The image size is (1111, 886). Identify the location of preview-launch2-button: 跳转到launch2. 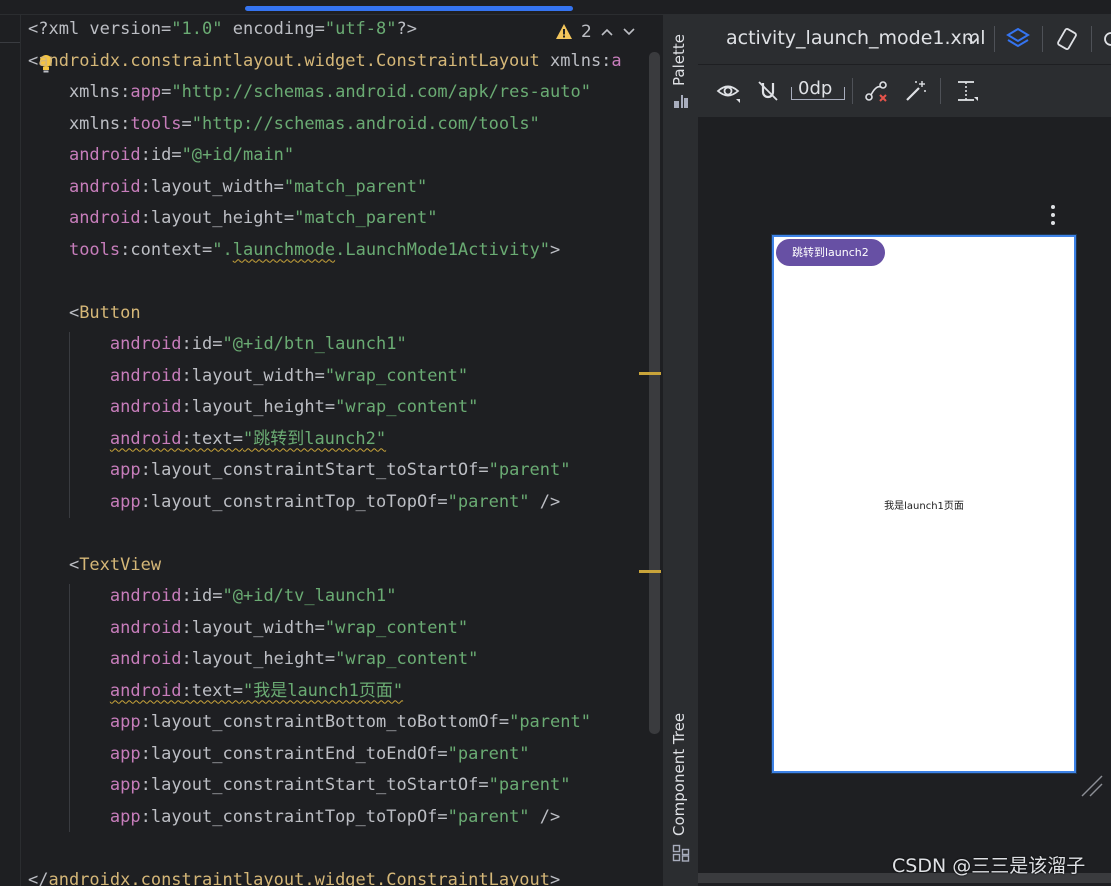
(830, 252).